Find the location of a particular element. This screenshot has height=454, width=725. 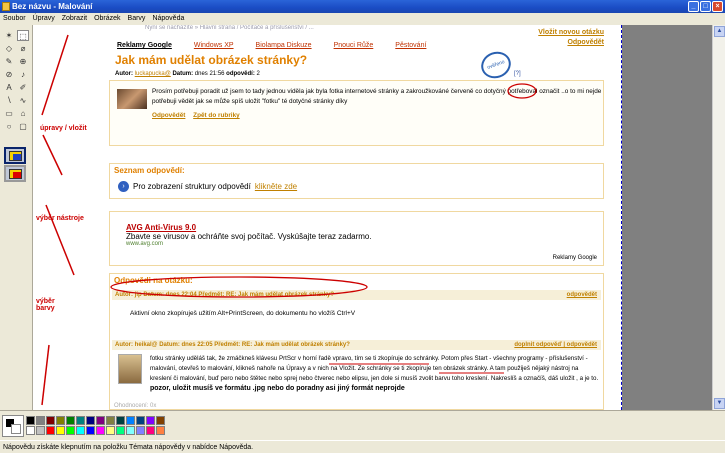

window-title: Bez názvu - Malování is located at coordinates (52, 6).